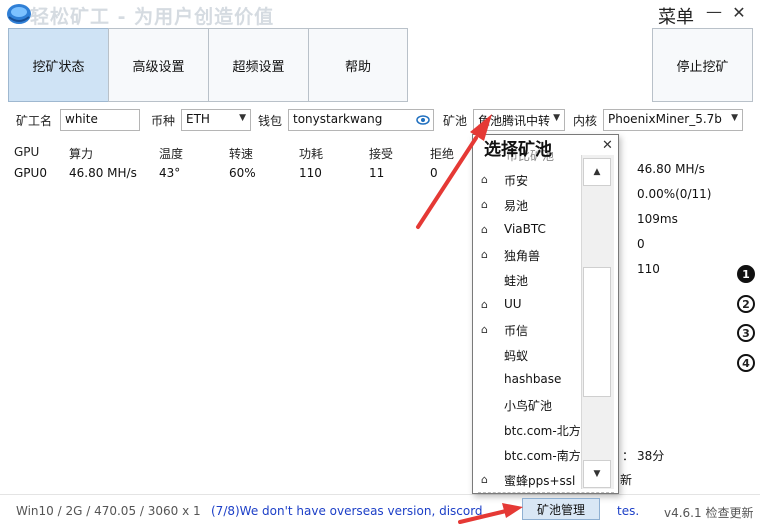 The height and width of the screenshot is (531, 760). I want to click on col-header-gpu: GPU, so click(27, 152).